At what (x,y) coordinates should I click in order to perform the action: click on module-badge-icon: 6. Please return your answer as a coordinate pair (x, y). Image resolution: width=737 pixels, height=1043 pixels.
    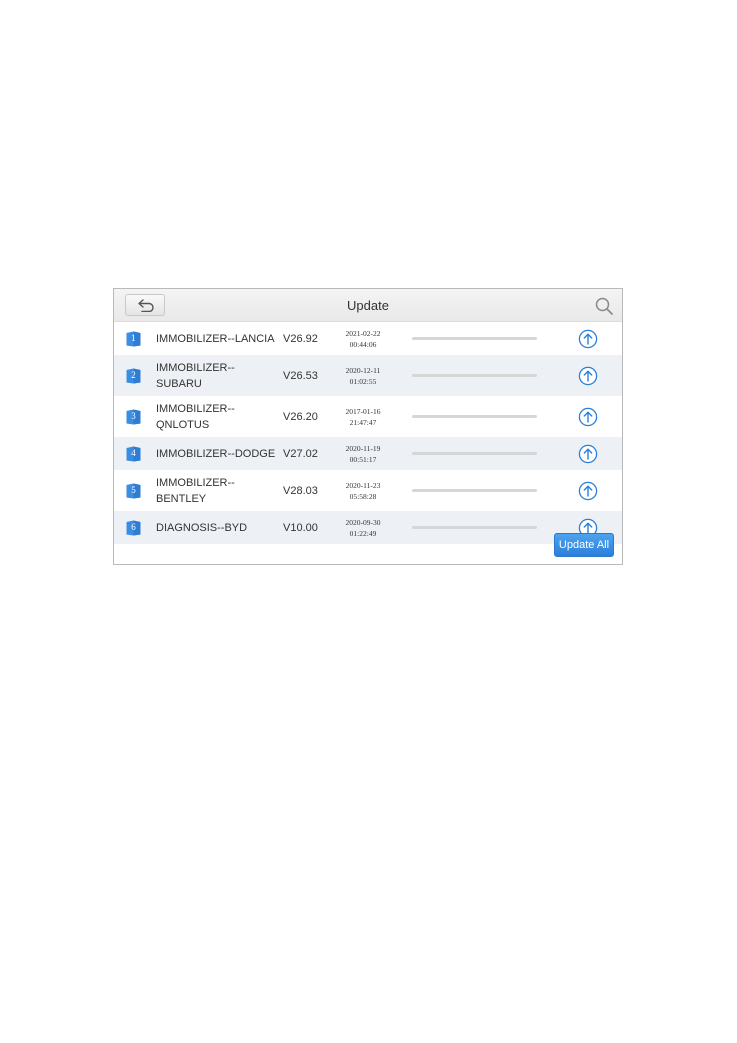
    Looking at the image, I should click on (133, 528).